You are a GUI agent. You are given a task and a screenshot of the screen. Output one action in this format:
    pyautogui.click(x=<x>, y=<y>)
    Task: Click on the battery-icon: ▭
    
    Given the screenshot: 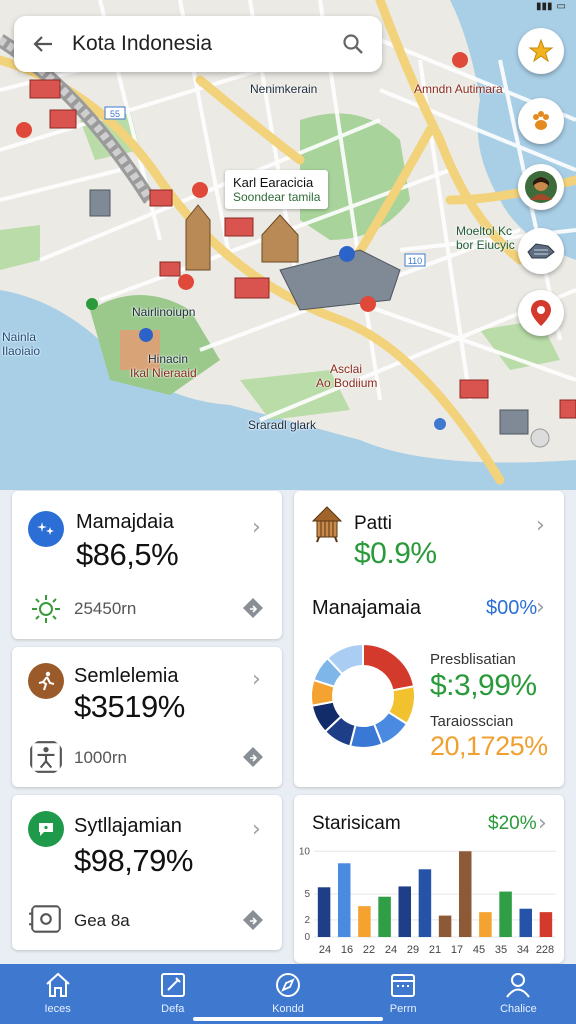 What is the action you would take?
    pyautogui.click(x=561, y=6)
    